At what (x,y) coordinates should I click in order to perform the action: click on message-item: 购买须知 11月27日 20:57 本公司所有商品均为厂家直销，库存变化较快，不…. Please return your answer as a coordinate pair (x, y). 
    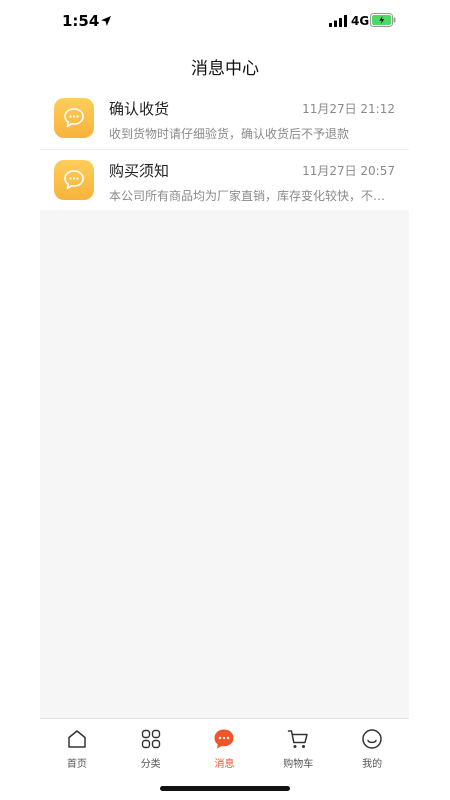
    Looking at the image, I should click on (224, 179).